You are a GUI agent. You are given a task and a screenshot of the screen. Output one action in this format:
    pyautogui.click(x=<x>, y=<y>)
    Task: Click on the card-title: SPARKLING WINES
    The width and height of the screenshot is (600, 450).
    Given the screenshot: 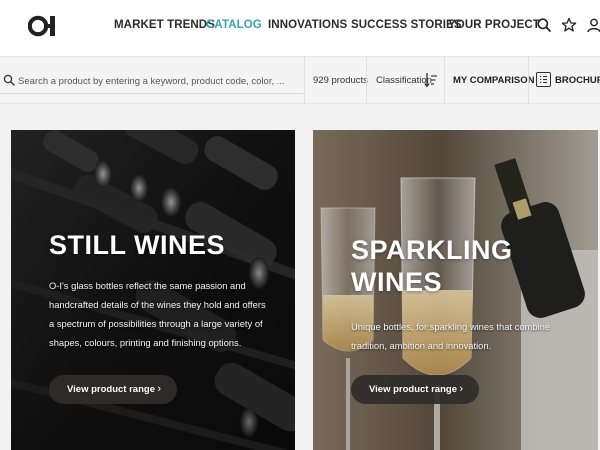 What is the action you would take?
    pyautogui.click(x=432, y=266)
    